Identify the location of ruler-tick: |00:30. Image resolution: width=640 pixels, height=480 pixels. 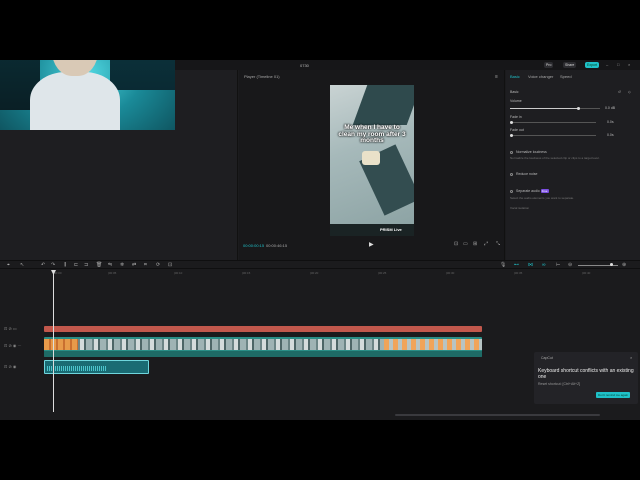
(450, 273).